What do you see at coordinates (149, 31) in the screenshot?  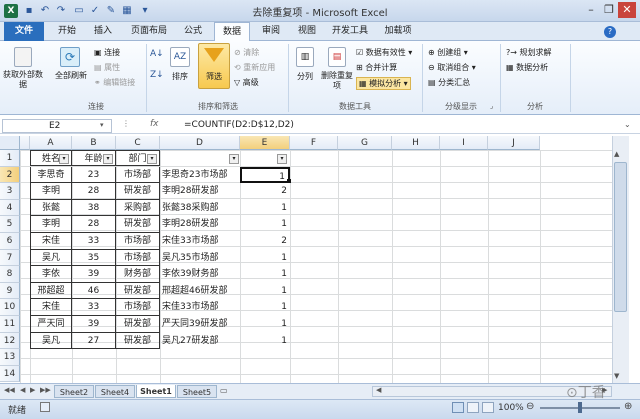 I see `tab-page-layout: 页面布局` at bounding box center [149, 31].